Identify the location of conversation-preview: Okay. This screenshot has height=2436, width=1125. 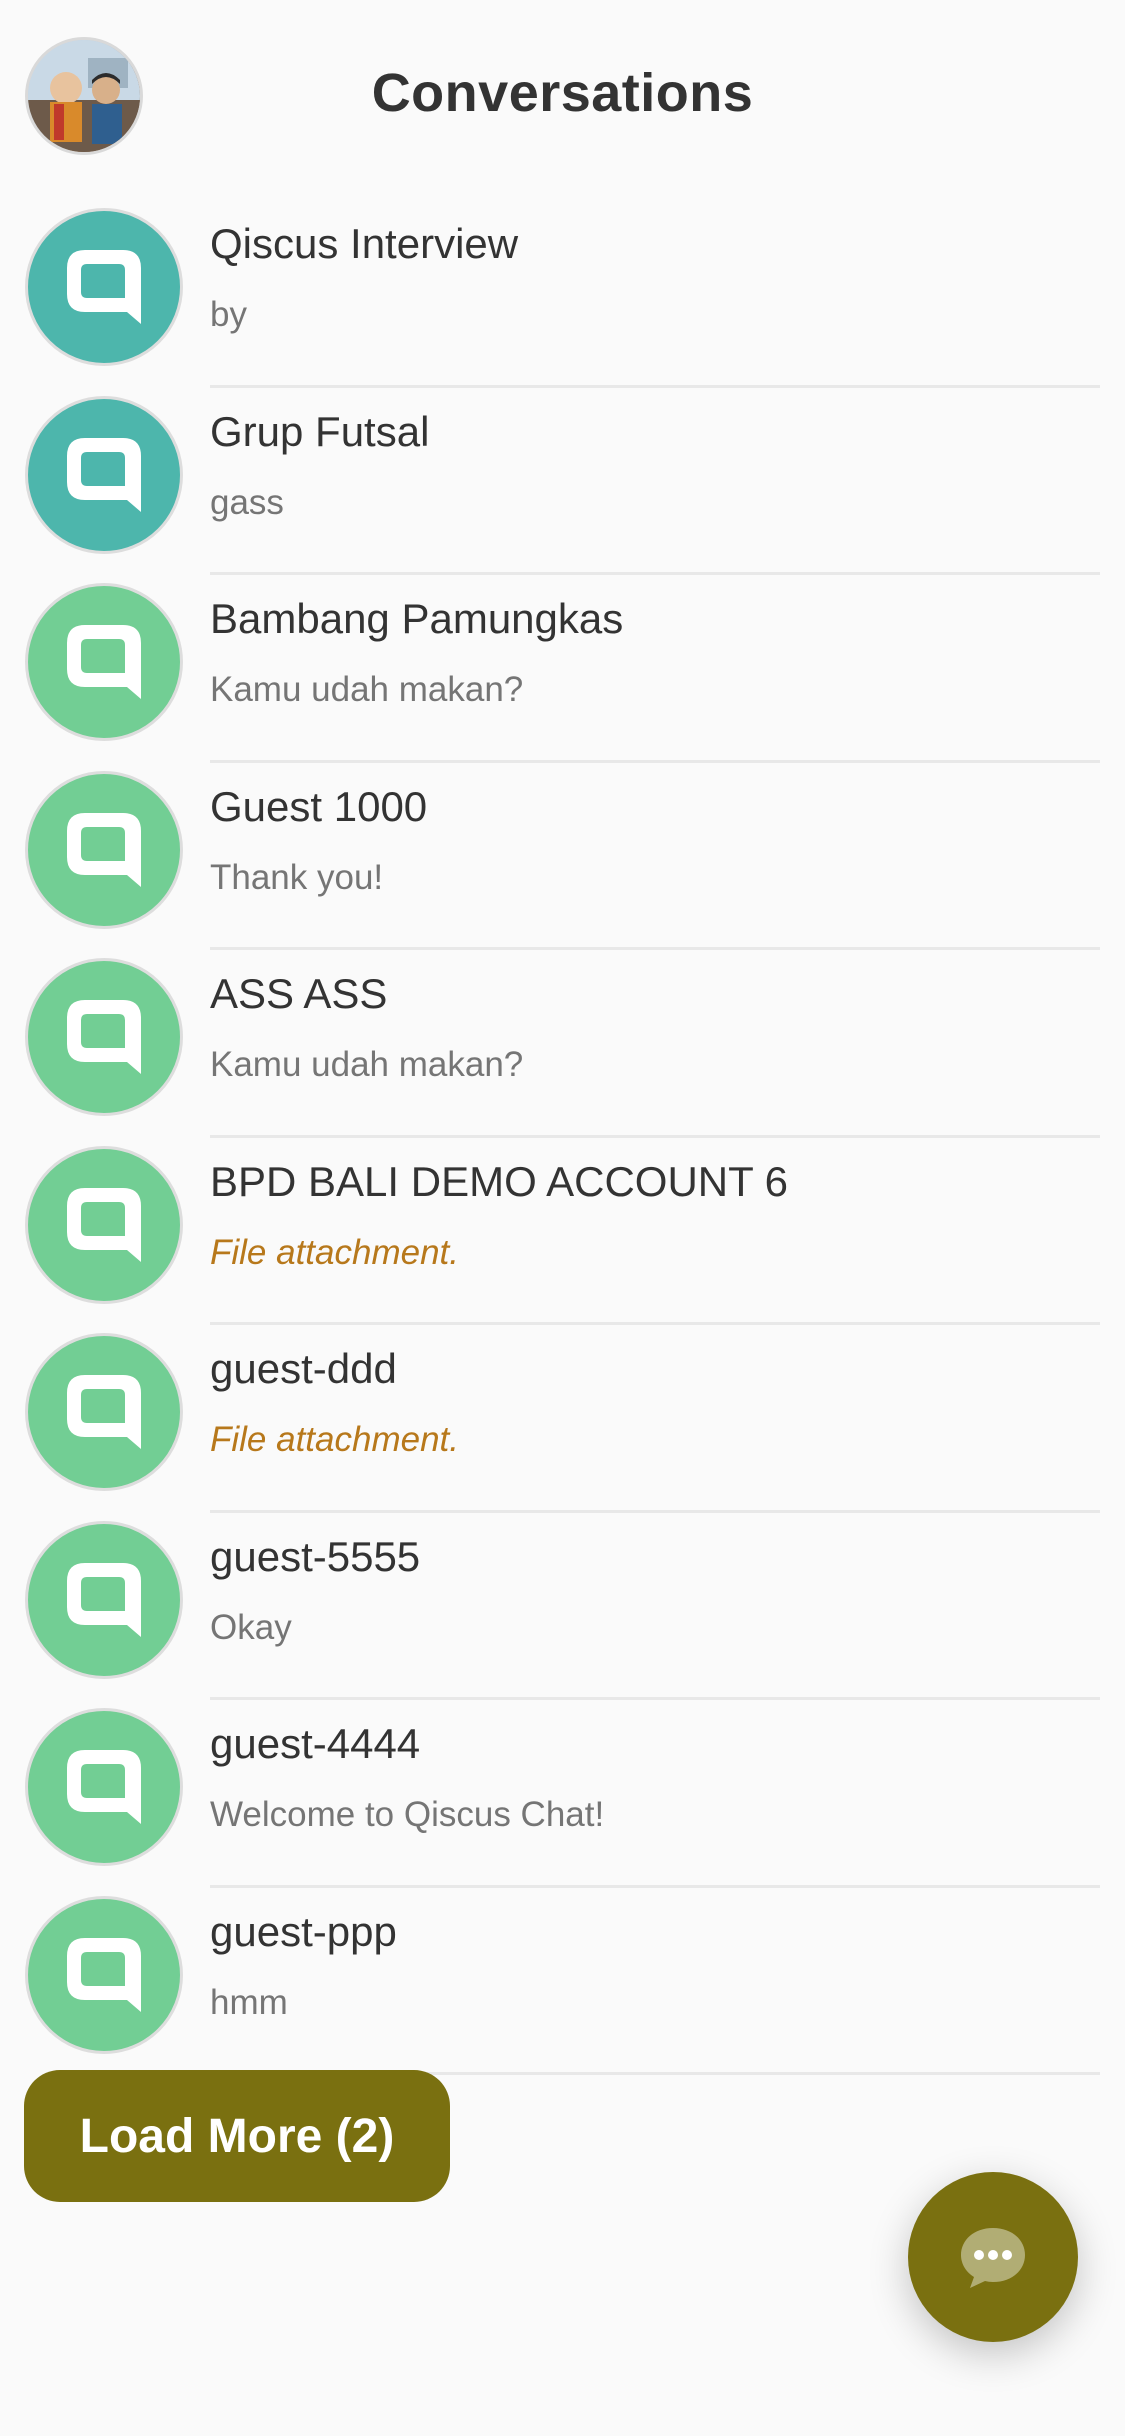
(251, 1627).